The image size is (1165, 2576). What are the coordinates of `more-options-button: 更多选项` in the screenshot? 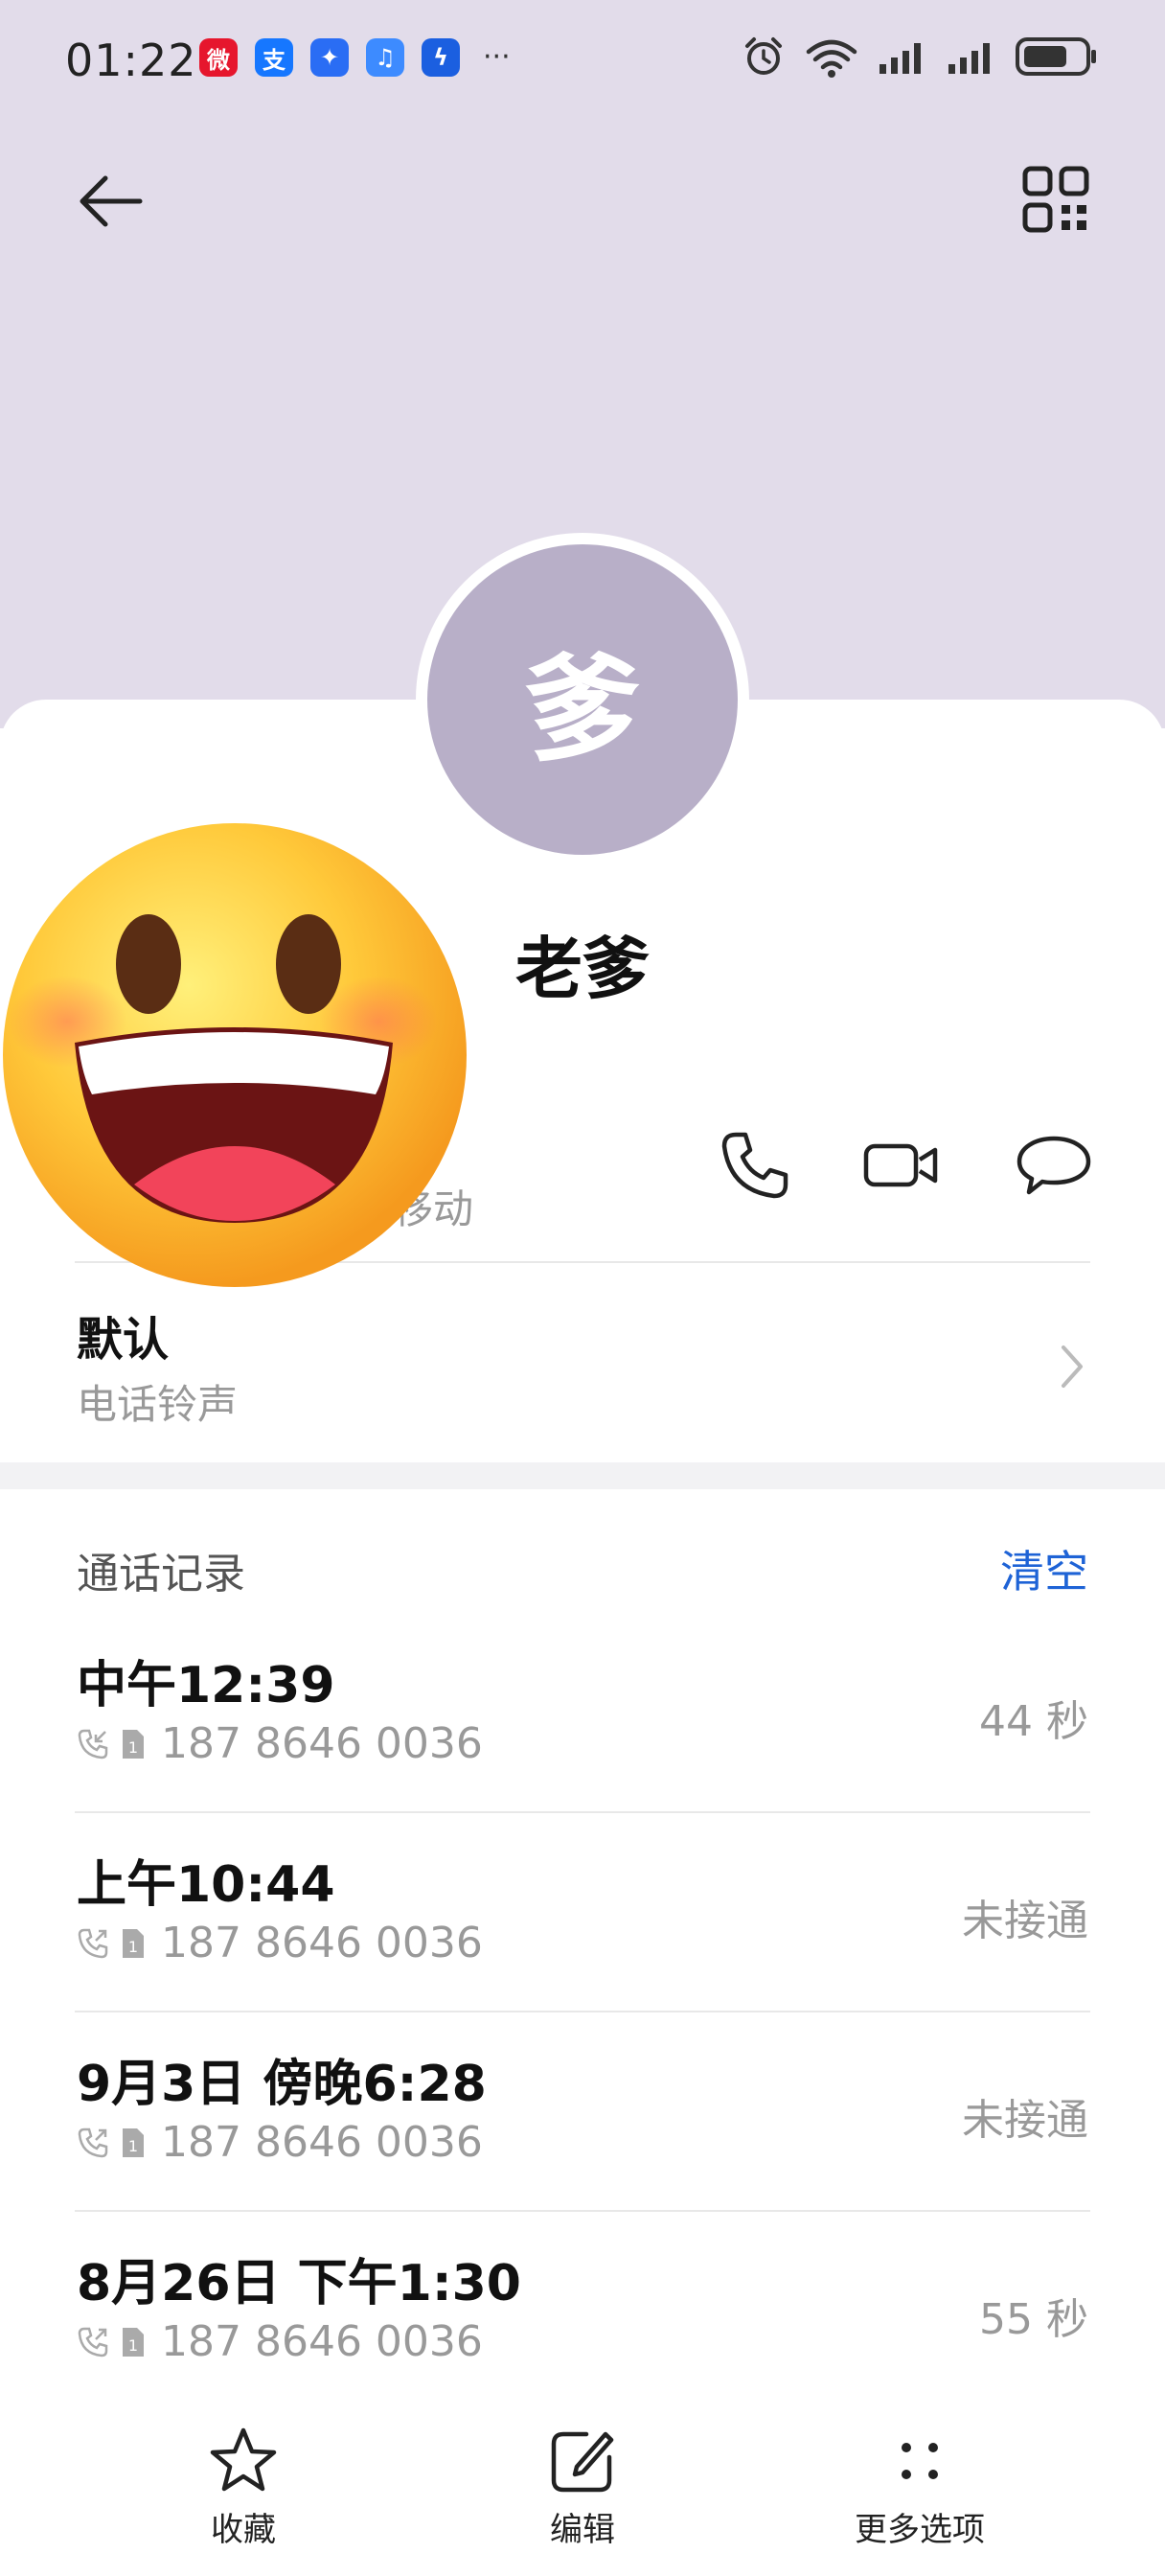 It's located at (919, 2486).